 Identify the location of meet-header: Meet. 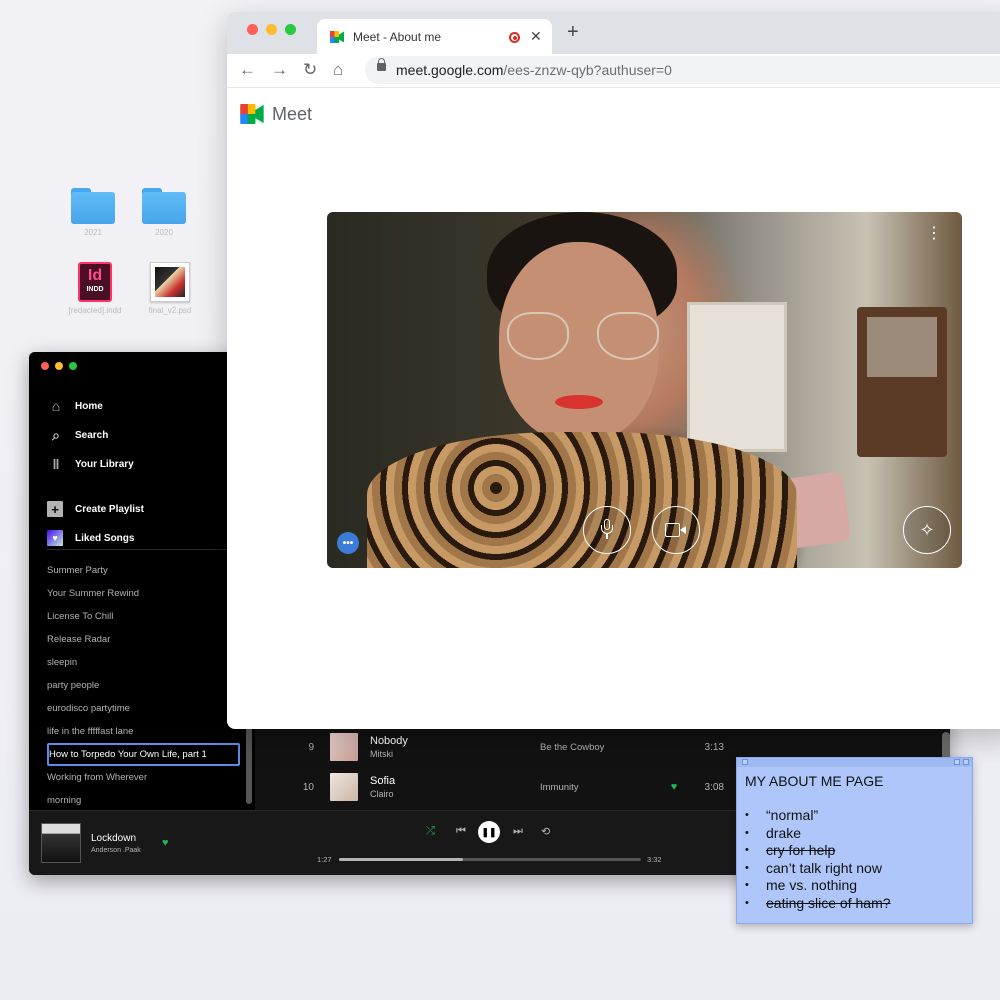
(276, 114).